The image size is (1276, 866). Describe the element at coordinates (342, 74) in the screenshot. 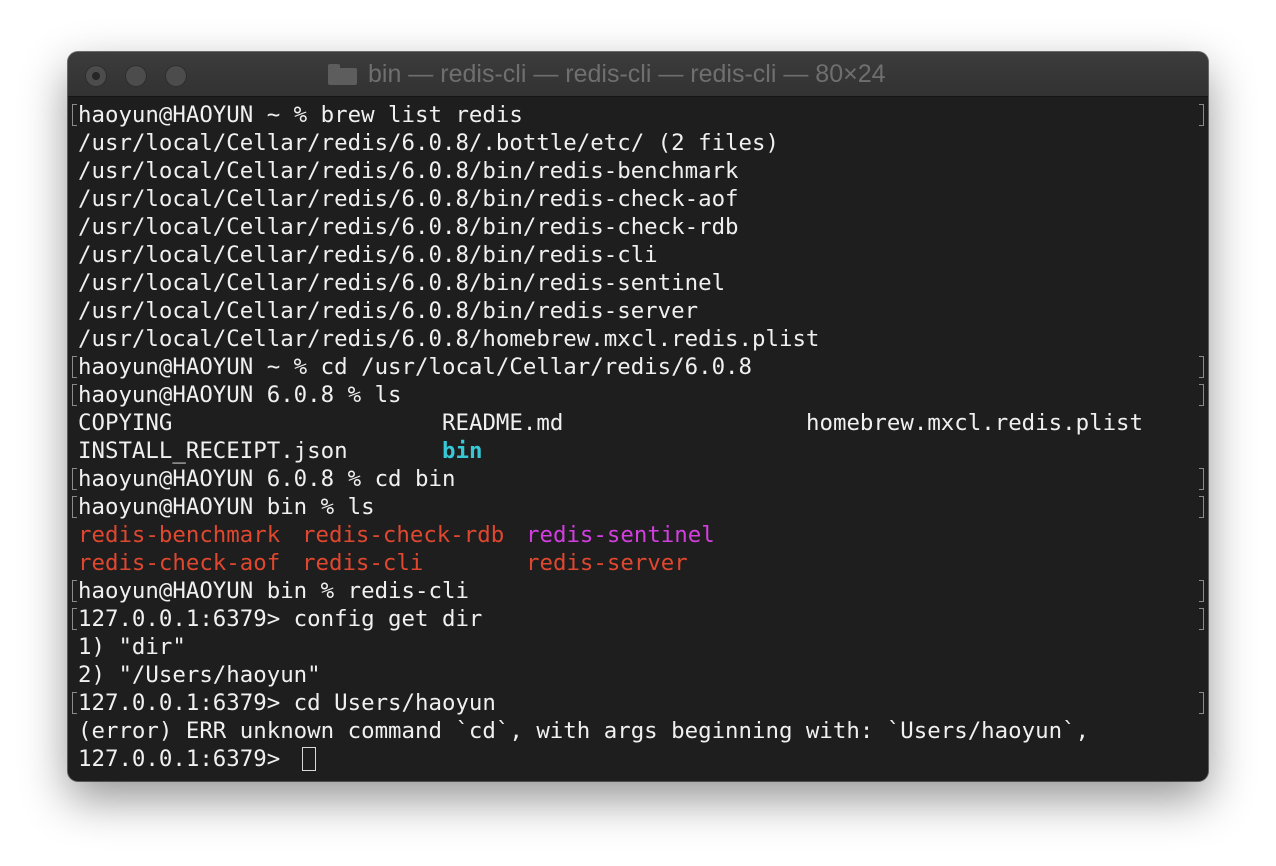

I see `folder-icon` at that location.